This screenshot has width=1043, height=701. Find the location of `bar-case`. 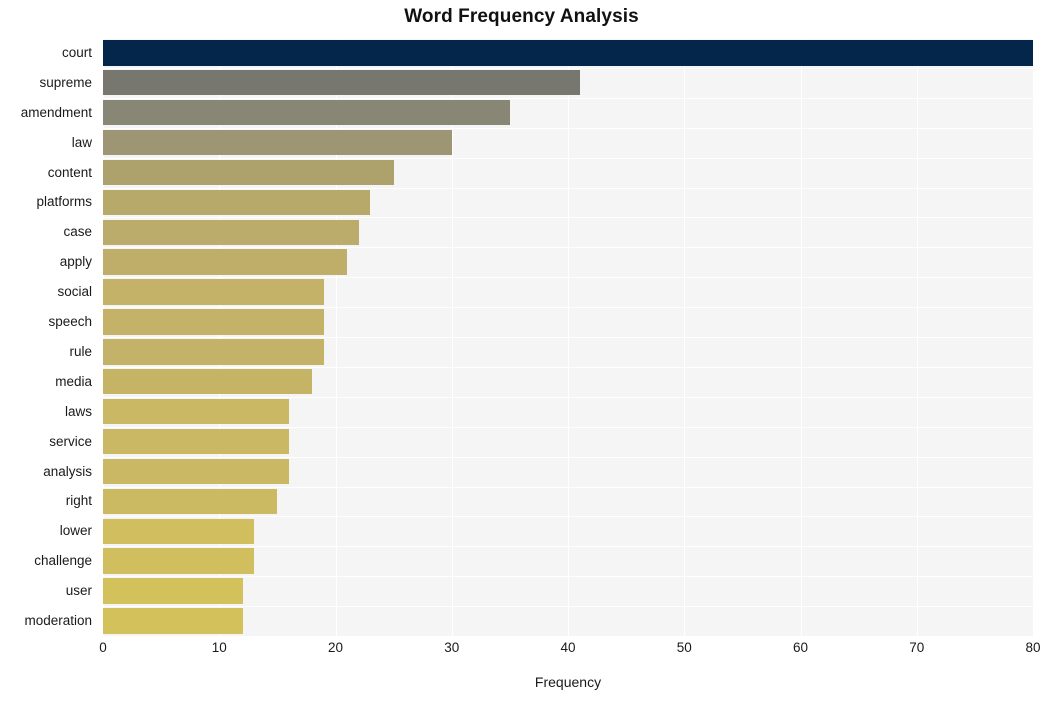

bar-case is located at coordinates (231, 232).